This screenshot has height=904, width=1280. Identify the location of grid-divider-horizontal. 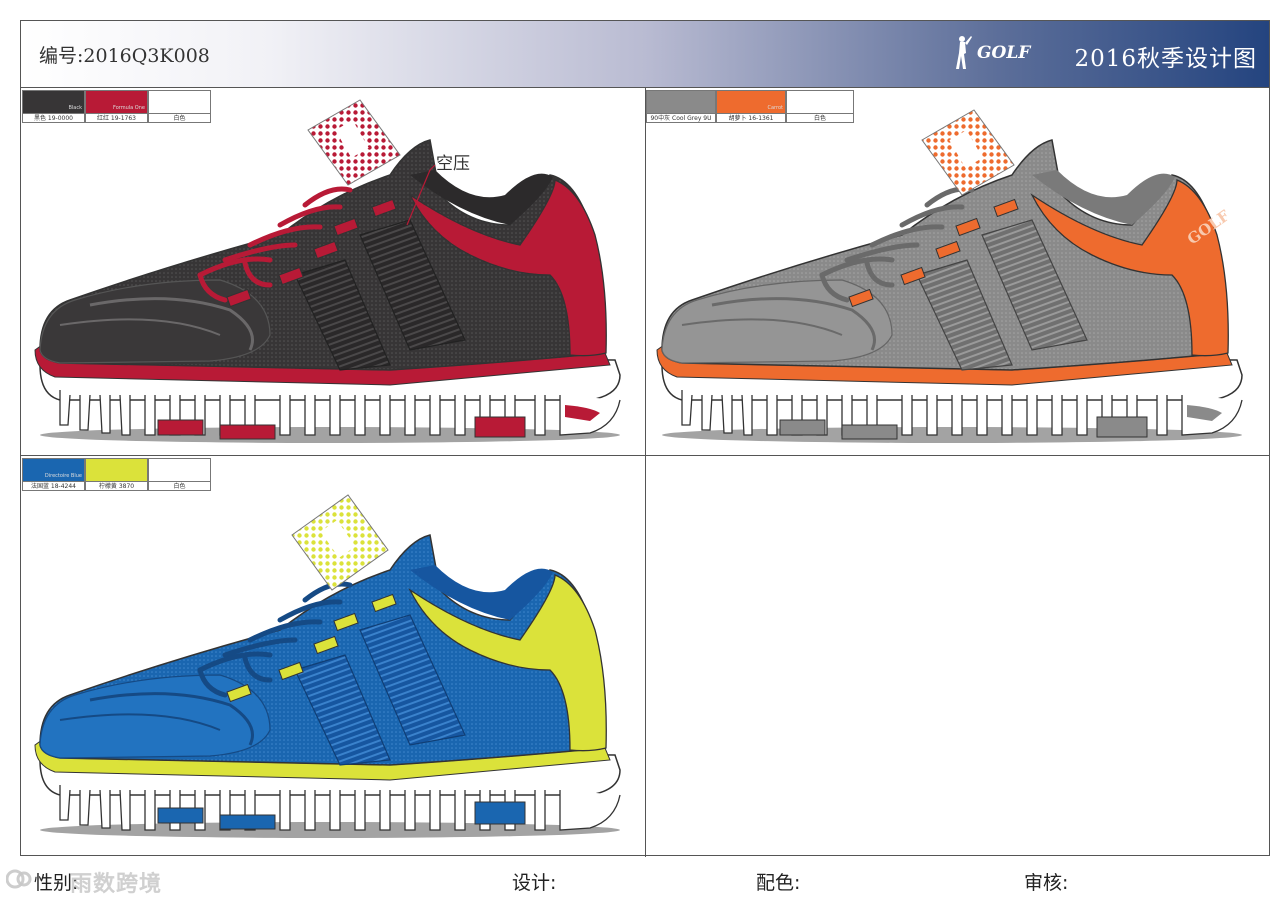
(645, 455).